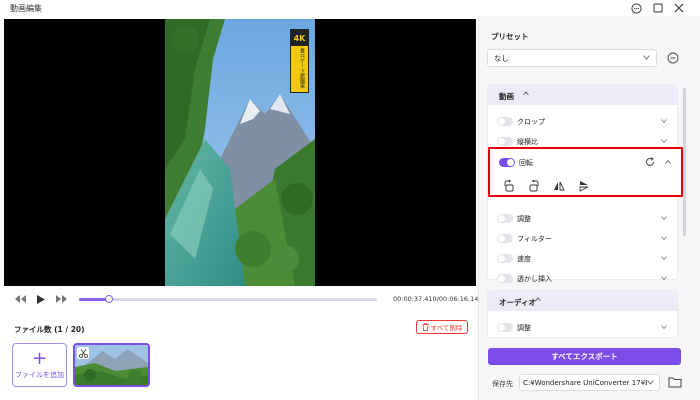 The width and height of the screenshot is (700, 400). What do you see at coordinates (299, 38) in the screenshot?
I see `badge-4k-label: 4K` at bounding box center [299, 38].